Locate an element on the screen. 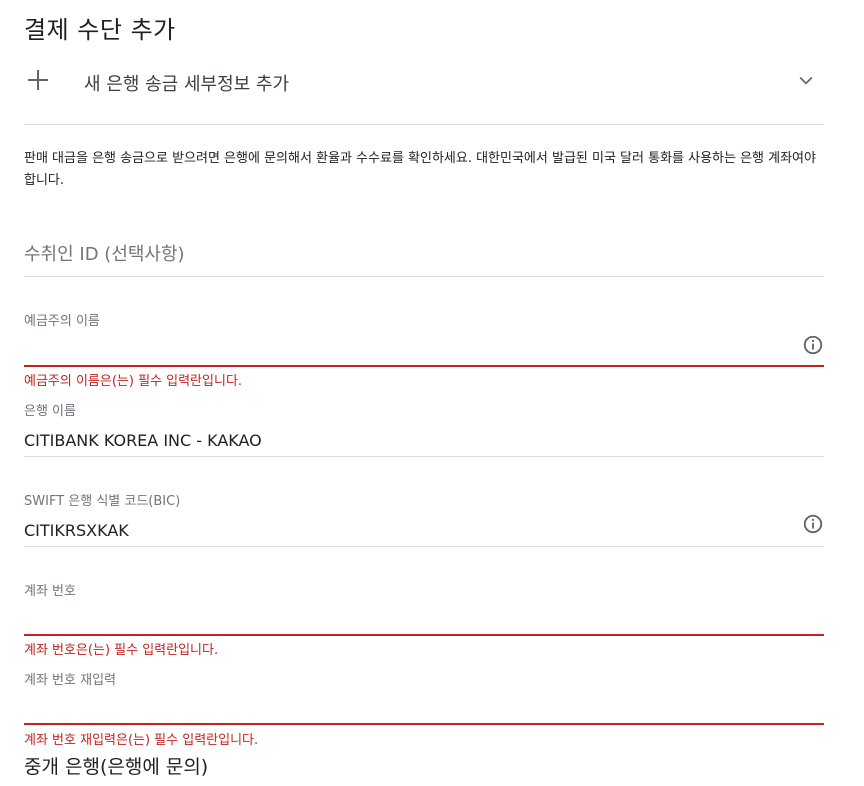 This screenshot has height=786, width=864. account-number-confirm-label: 계좌 번호 재입력 is located at coordinates (70, 680).